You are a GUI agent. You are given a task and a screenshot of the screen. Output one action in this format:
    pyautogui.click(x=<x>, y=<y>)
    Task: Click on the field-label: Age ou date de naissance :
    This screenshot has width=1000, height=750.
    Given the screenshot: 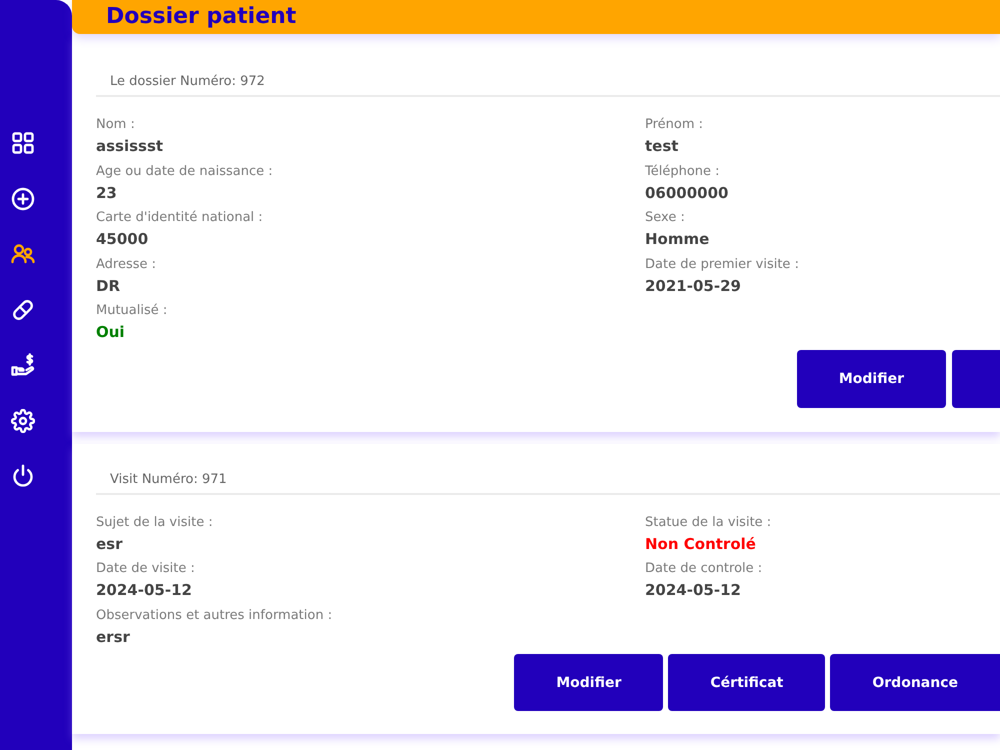 What is the action you would take?
    pyautogui.click(x=184, y=171)
    